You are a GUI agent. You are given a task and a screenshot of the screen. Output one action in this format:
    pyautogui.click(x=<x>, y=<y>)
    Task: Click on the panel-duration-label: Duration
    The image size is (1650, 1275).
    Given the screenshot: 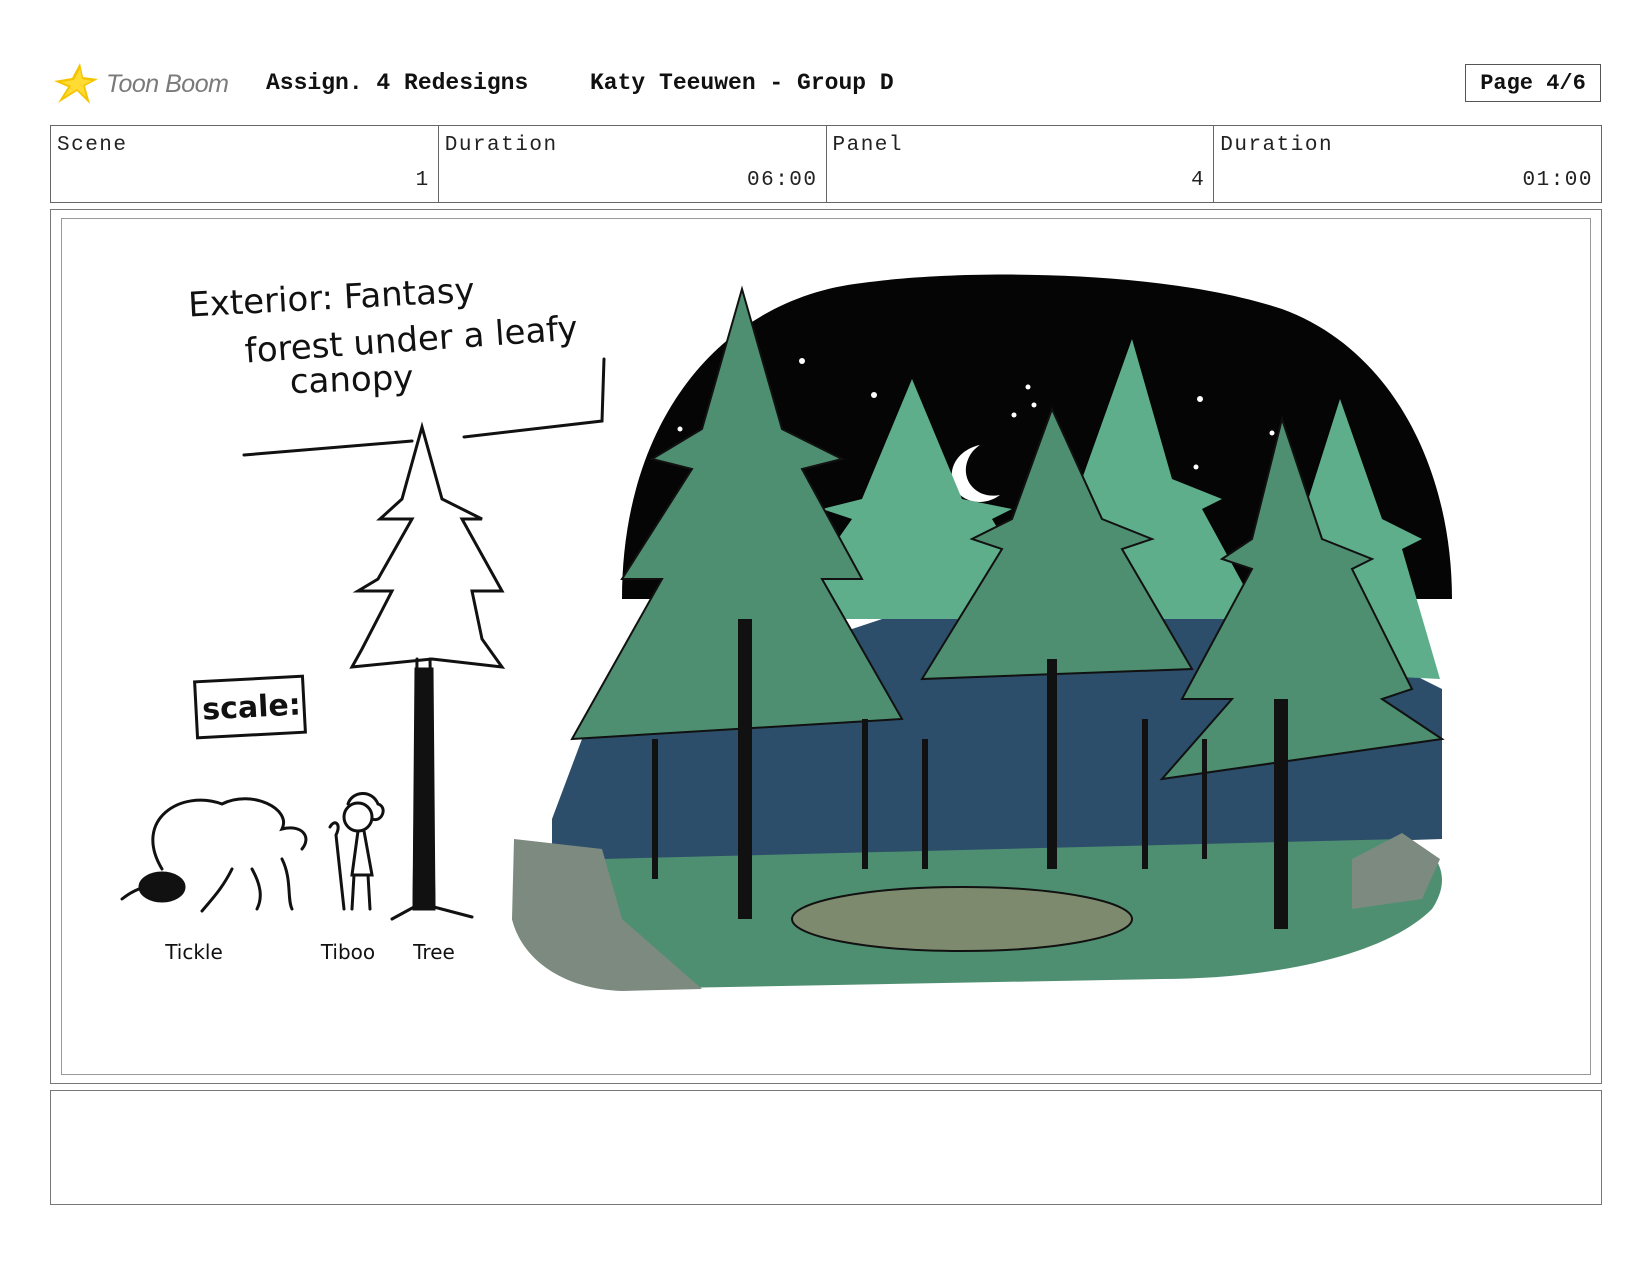 What is the action you would take?
    pyautogui.click(x=1277, y=145)
    